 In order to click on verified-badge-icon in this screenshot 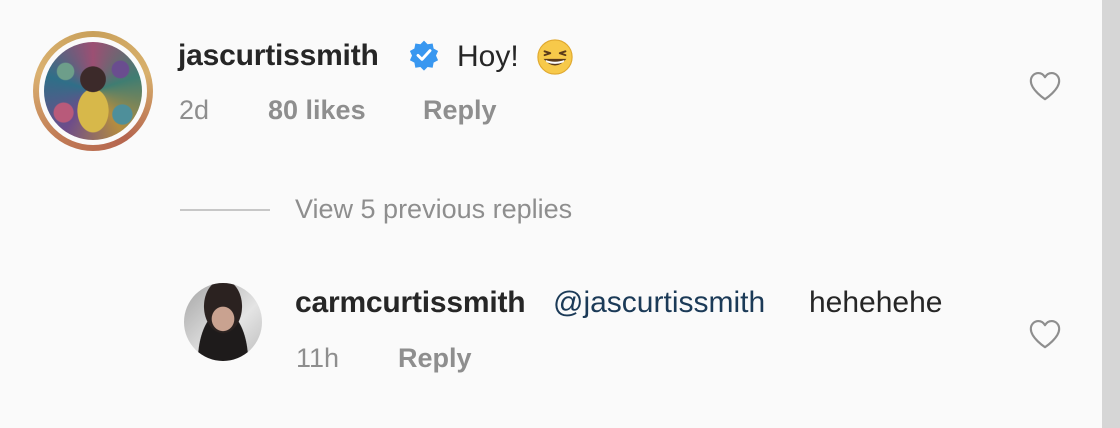, I will do `click(424, 55)`.